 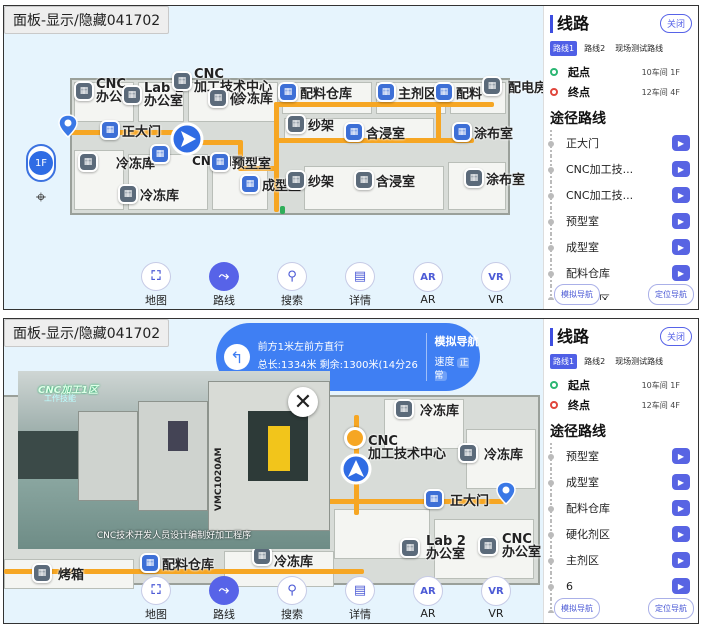 What do you see at coordinates (426, 409) in the screenshot?
I see `poi-cold-storage: ▦ 冷冻库` at bounding box center [426, 409].